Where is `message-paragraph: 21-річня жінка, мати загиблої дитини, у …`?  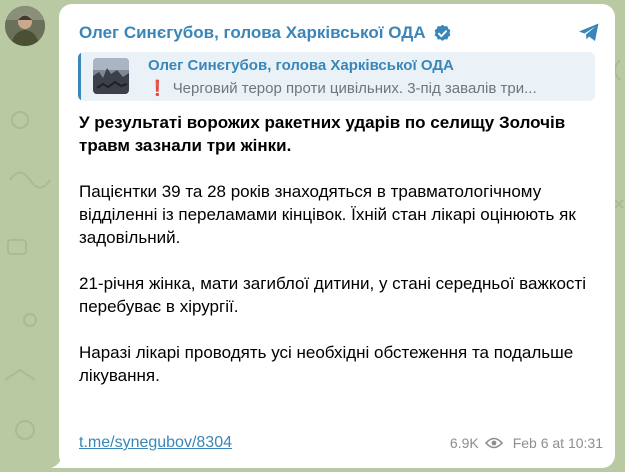 message-paragraph: 21-річня жінка, мати загиблої дитини, у … is located at coordinates (332, 295).